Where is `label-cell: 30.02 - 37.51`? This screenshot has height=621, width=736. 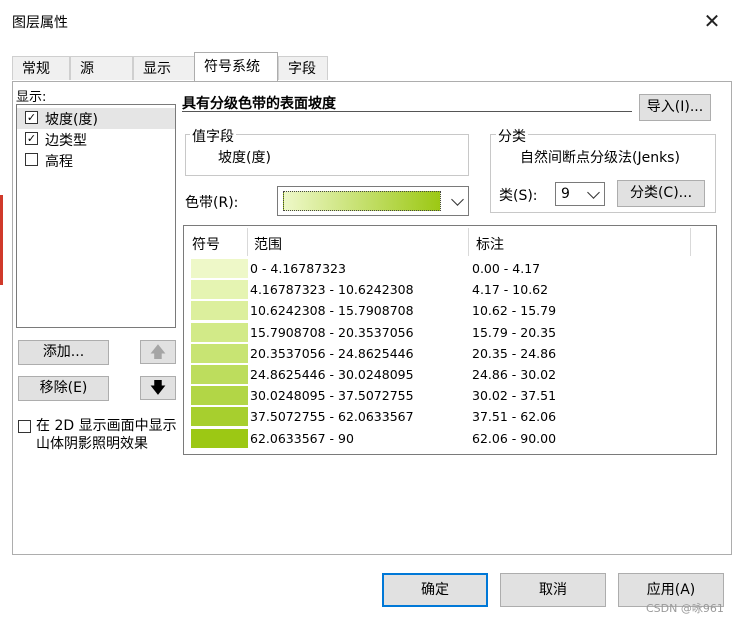
label-cell: 30.02 - 37.51 is located at coordinates (514, 395).